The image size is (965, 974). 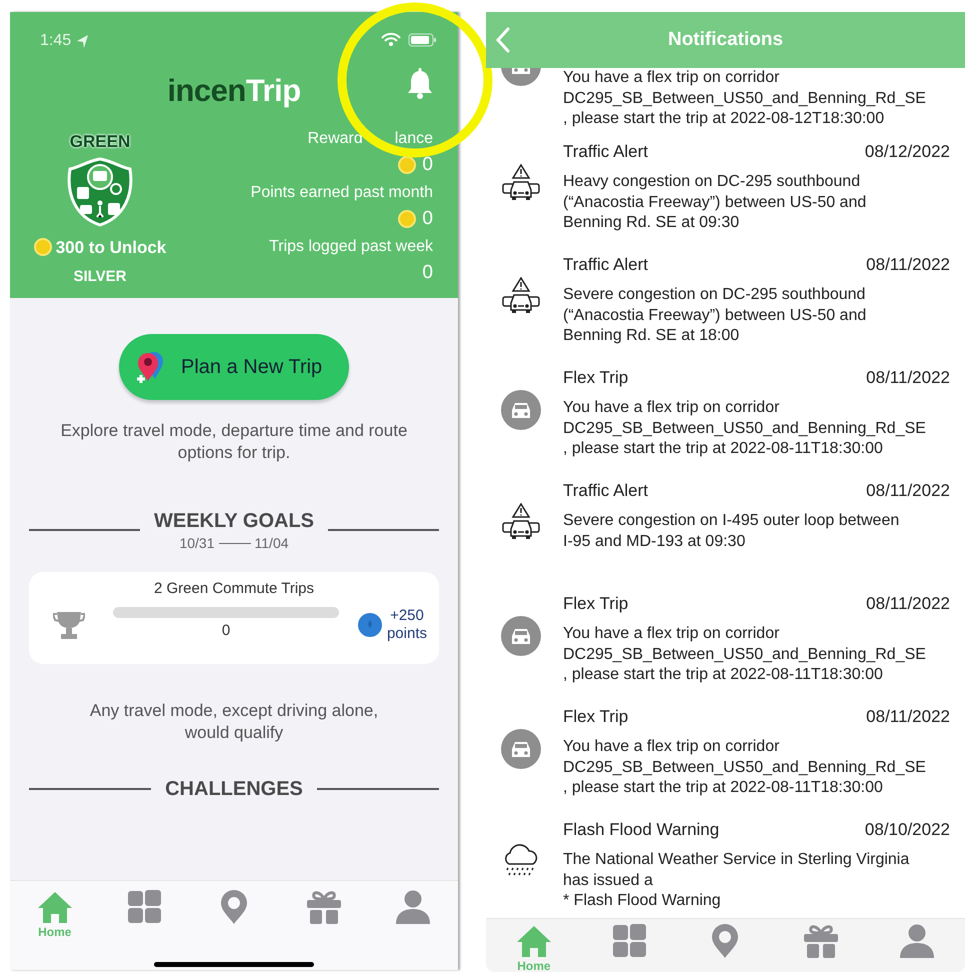 What do you see at coordinates (335, 139) in the screenshot?
I see `stat-label: Reward` at bounding box center [335, 139].